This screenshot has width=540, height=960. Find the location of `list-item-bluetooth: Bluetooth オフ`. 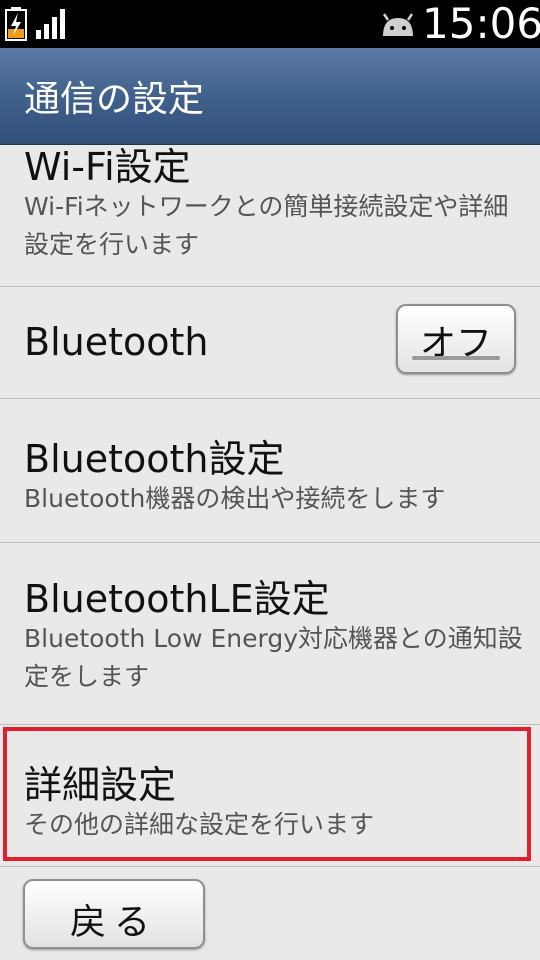

list-item-bluetooth: Bluetooth オフ is located at coordinates (270, 342).